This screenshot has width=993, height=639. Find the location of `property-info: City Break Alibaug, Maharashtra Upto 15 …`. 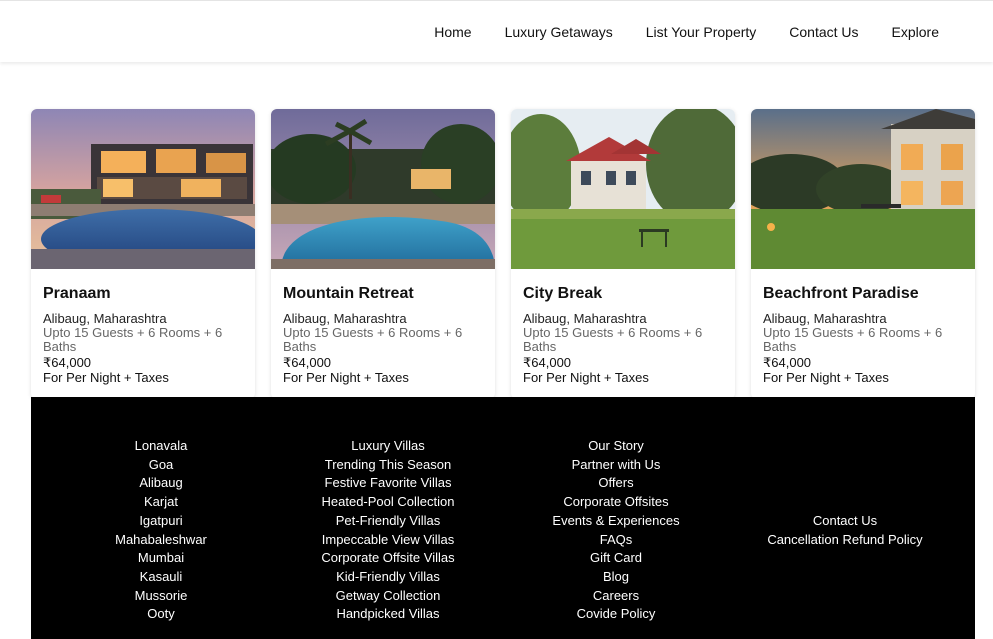

property-info: City Break Alibaug, Maharashtra Upto 15 … is located at coordinates (623, 327).